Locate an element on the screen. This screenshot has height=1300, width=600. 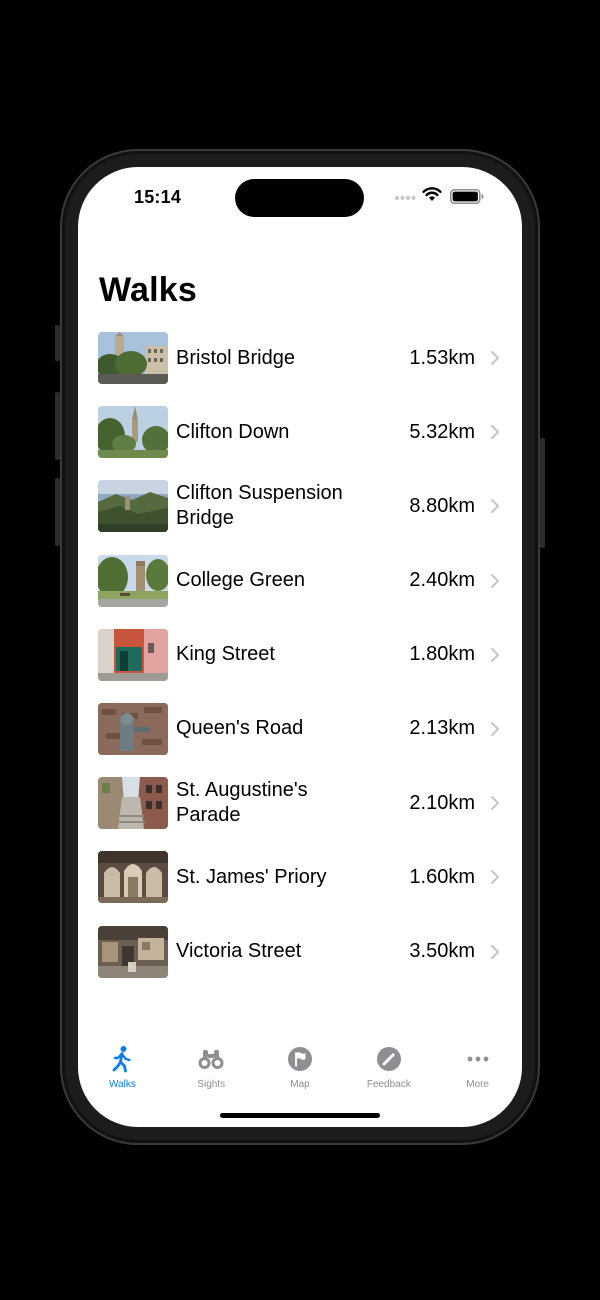
narrow-lane-steps-image is located at coordinates (133, 803).